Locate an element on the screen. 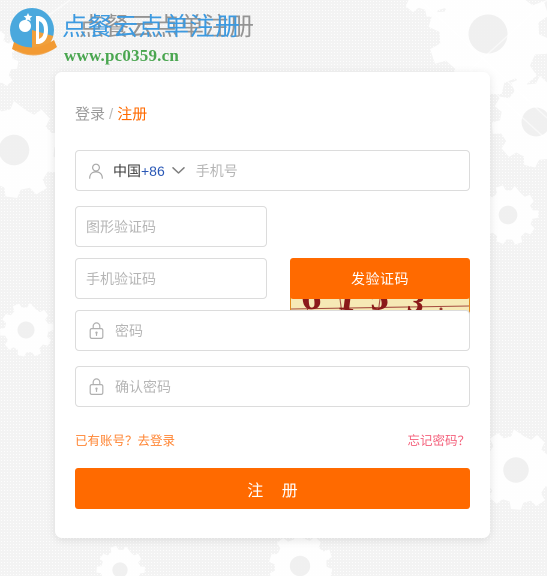 This screenshot has height=576, width=547. country-name: 中国 is located at coordinates (127, 170).